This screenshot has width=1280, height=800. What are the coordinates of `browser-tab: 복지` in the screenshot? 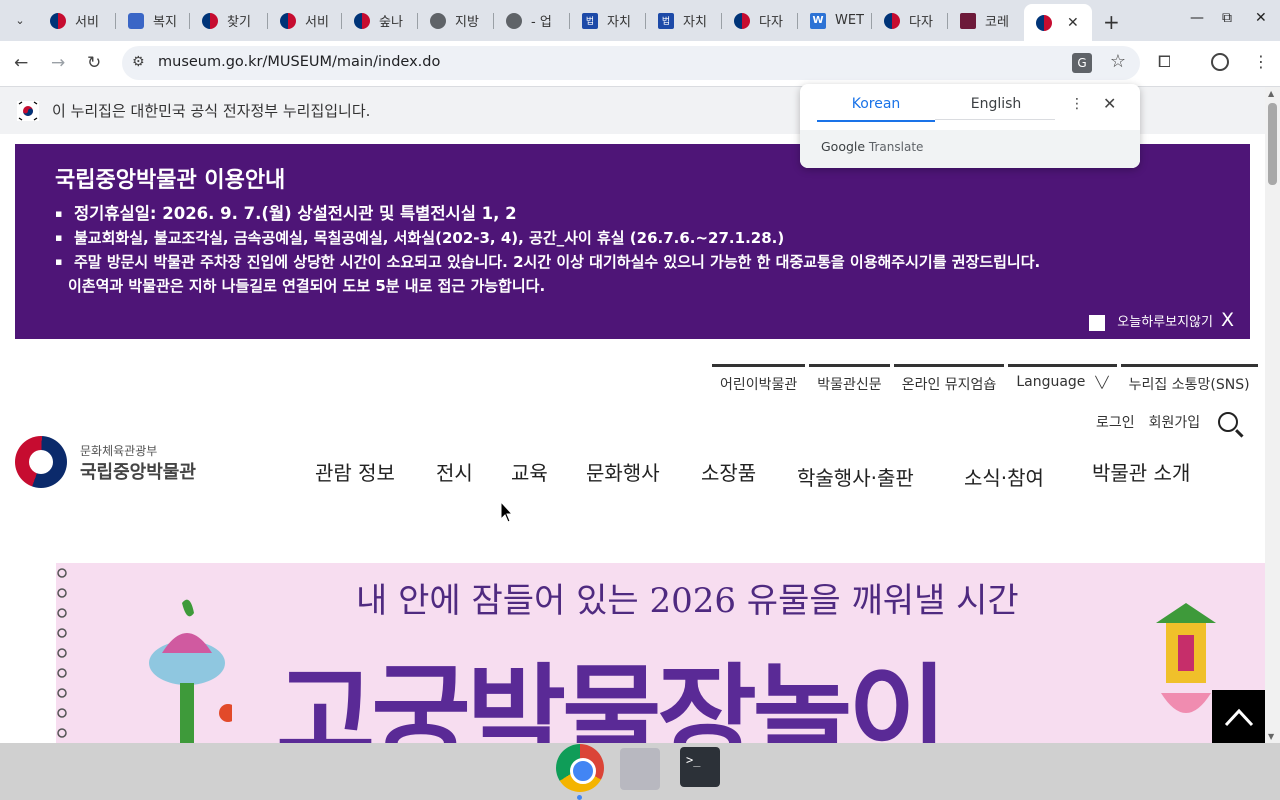 It's located at (153, 20).